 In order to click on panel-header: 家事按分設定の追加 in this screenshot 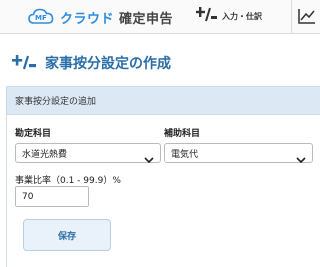, I will do `click(163, 101)`.